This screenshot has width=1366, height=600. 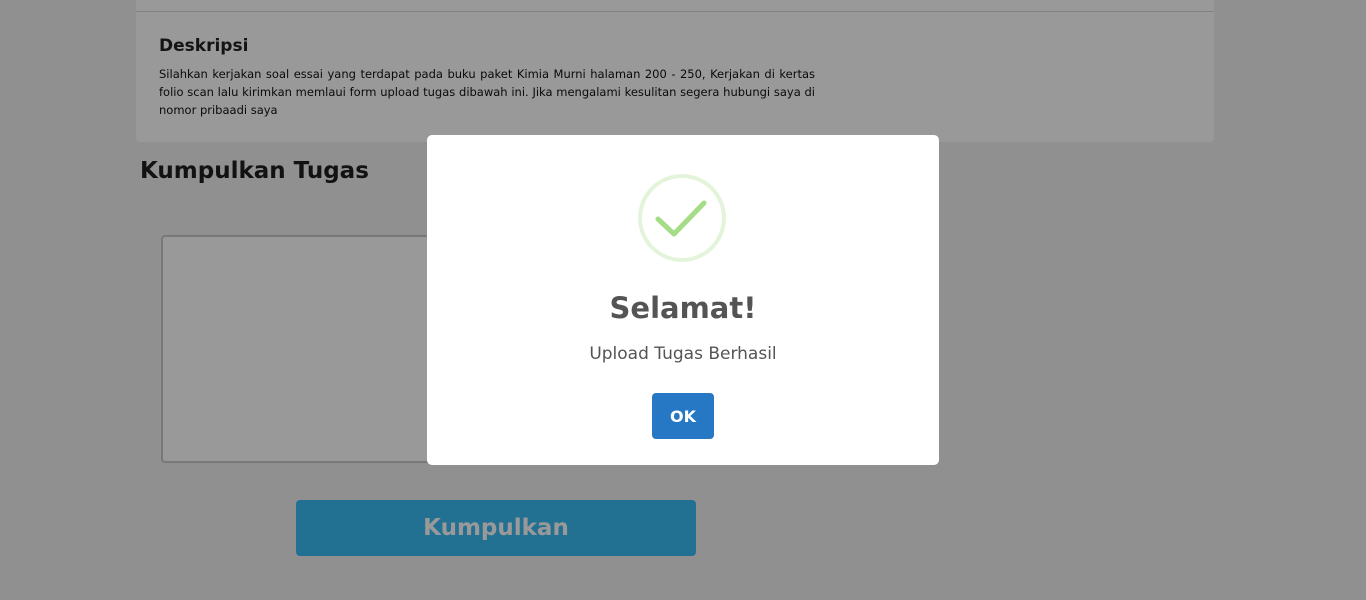 I want to click on ok-button: OK, so click(x=683, y=416).